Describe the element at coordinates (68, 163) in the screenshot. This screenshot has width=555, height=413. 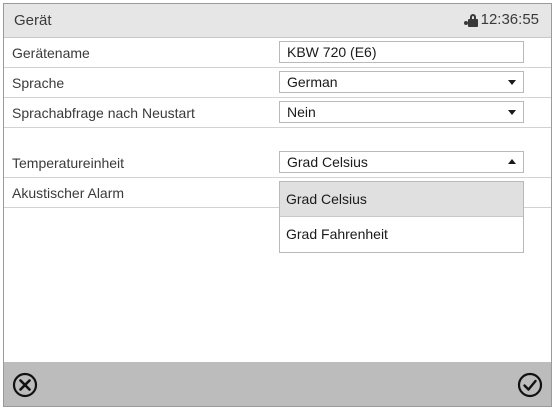
I see `row-label: Temperatureinheit` at that location.